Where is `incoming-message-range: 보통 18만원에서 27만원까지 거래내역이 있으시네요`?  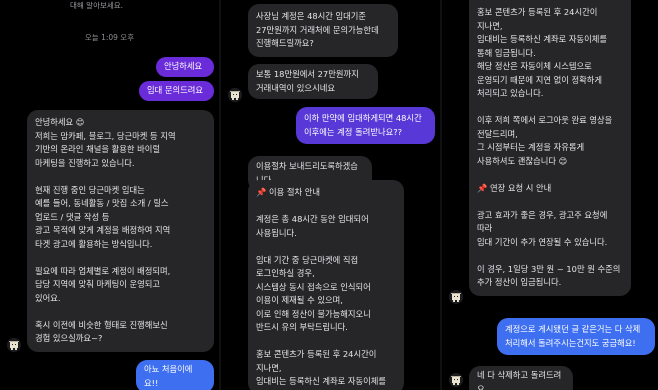 incoming-message-range: 보통 18만원에서 27만원까지 거래내역이 있으시네요 is located at coordinates (313, 81).